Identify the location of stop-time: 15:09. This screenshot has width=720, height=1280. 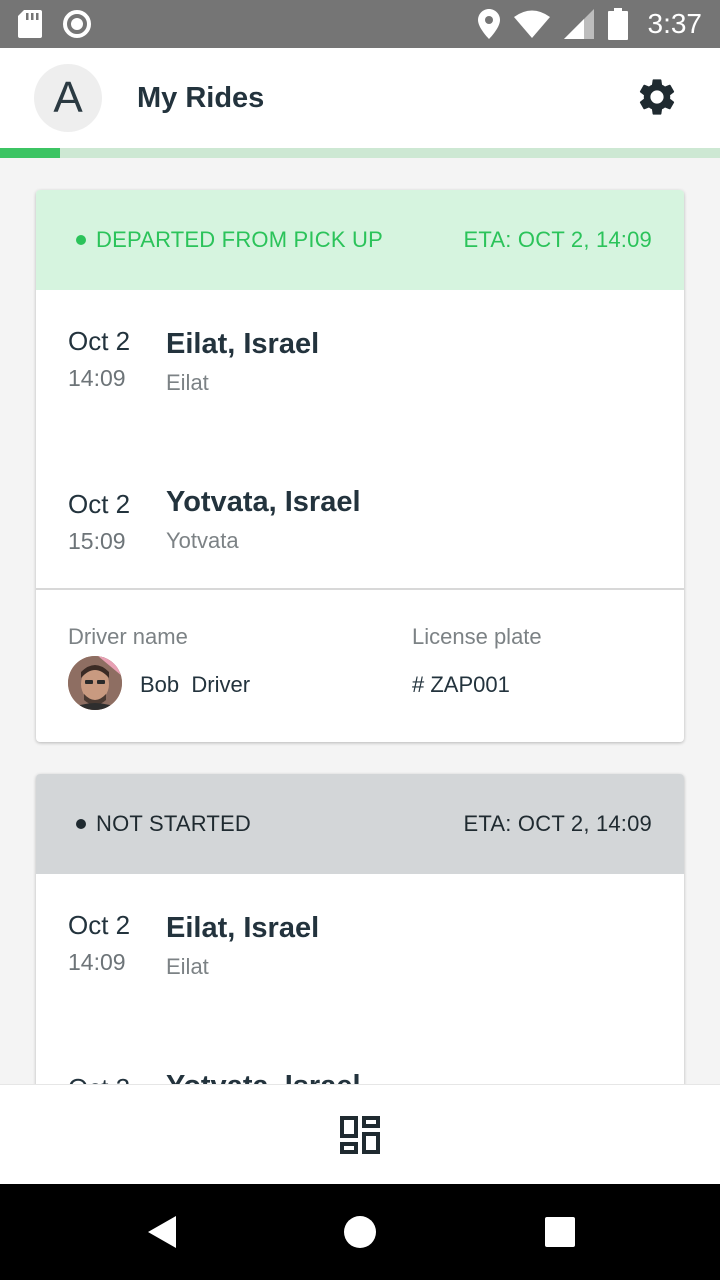
(97, 541).